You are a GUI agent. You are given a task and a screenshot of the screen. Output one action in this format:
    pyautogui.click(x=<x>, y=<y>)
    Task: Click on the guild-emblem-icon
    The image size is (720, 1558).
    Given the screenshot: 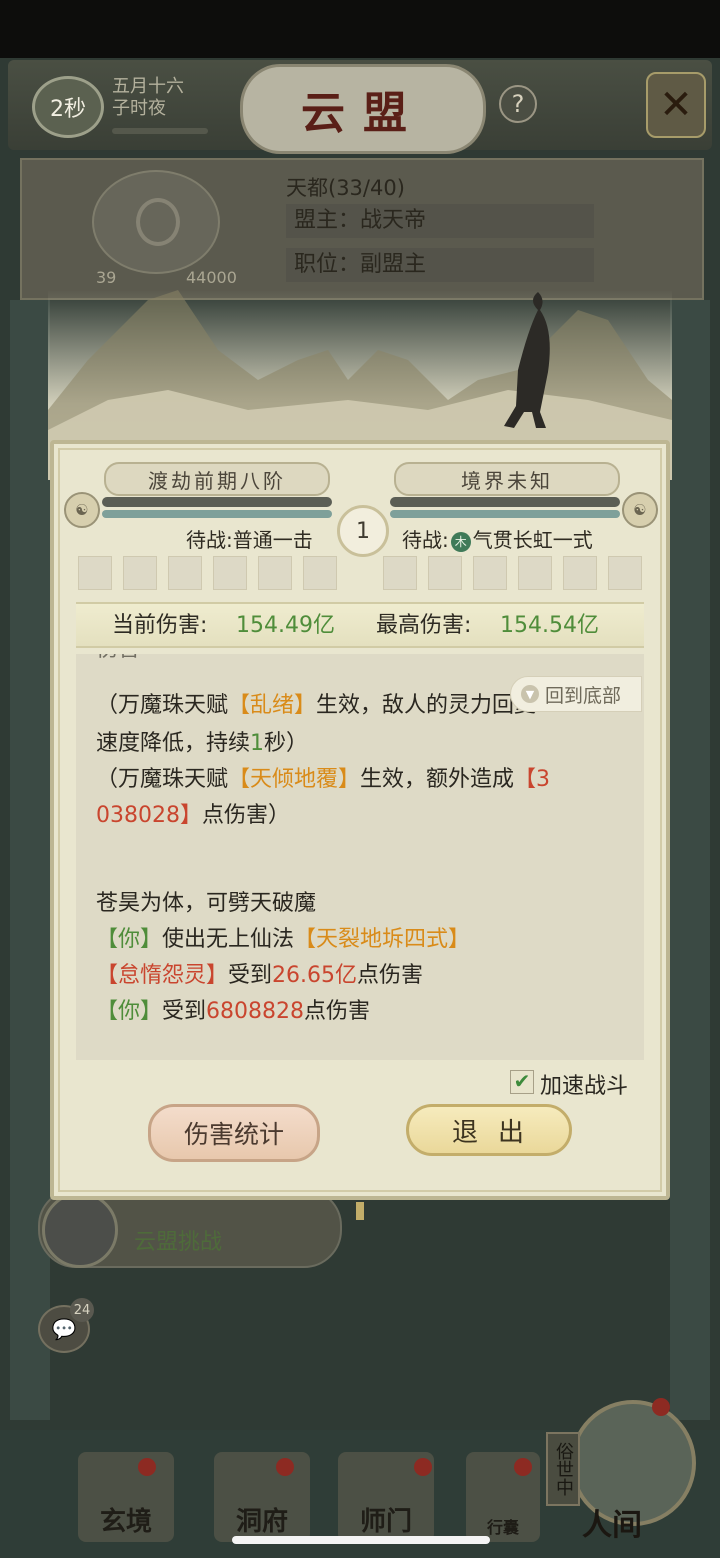 What is the action you would take?
    pyautogui.click(x=158, y=222)
    